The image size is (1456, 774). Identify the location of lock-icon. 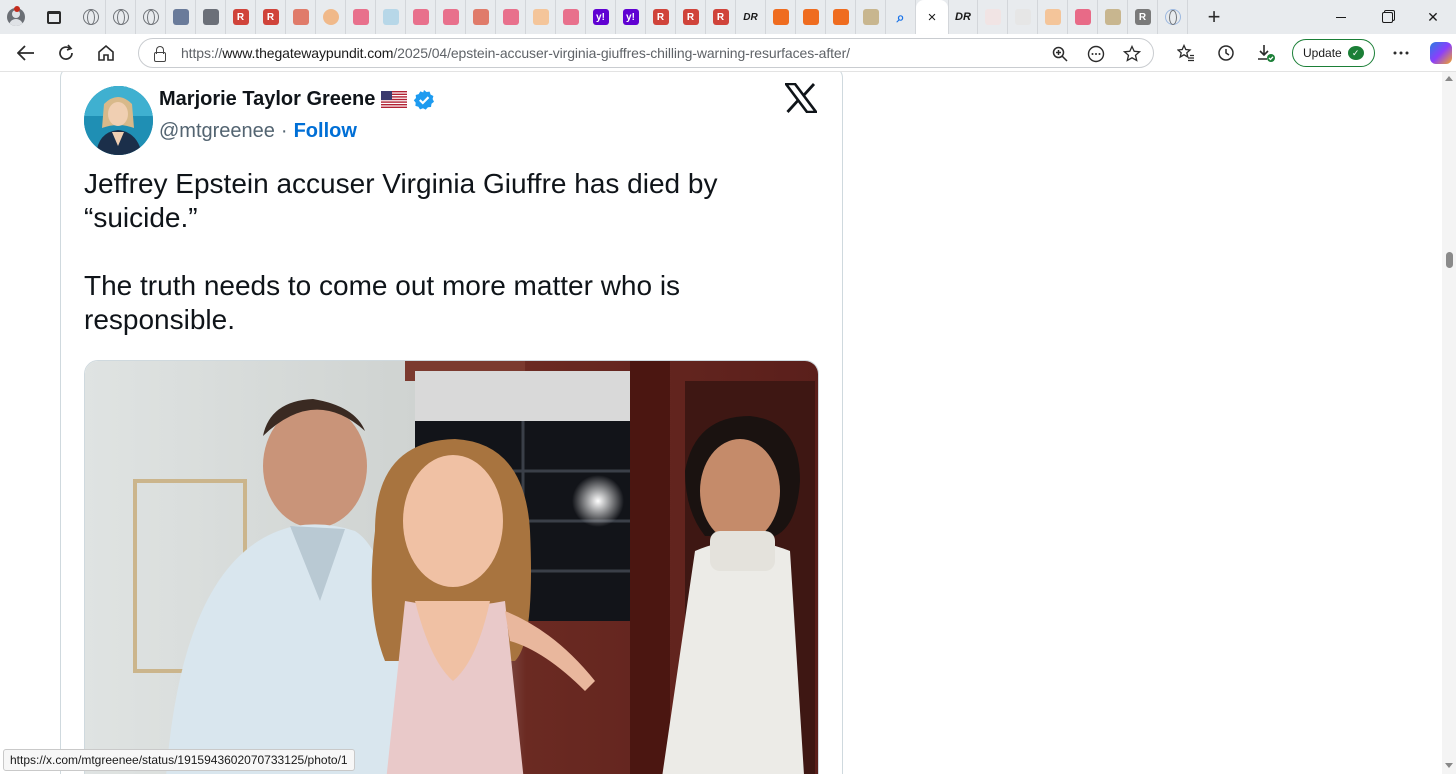
(159, 53).